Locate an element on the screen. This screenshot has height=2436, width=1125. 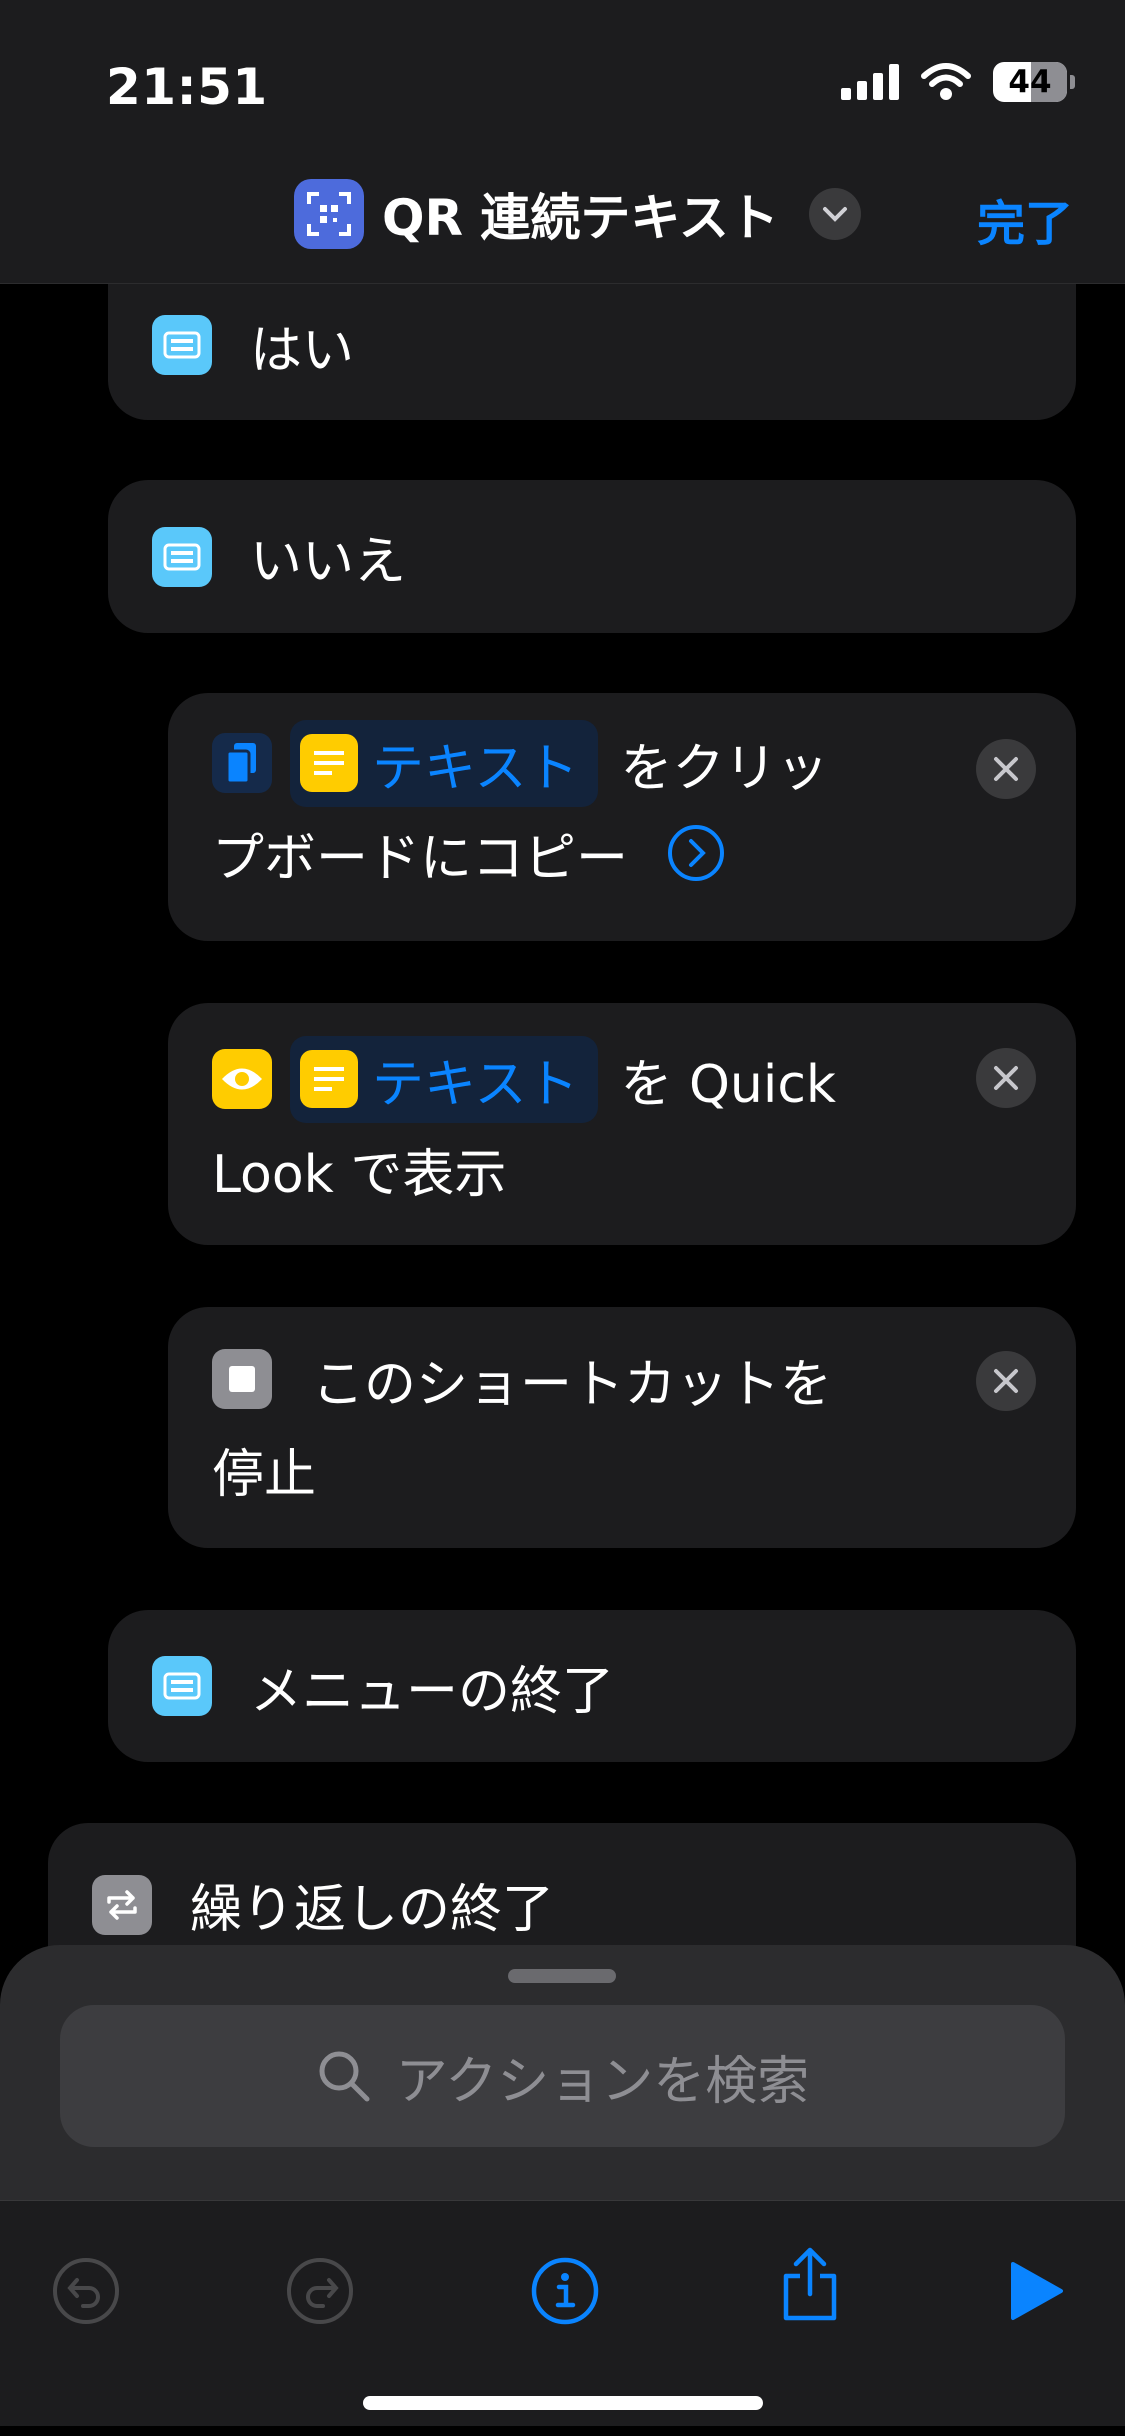
battery-icon: 44 is located at coordinates (1034, 82).